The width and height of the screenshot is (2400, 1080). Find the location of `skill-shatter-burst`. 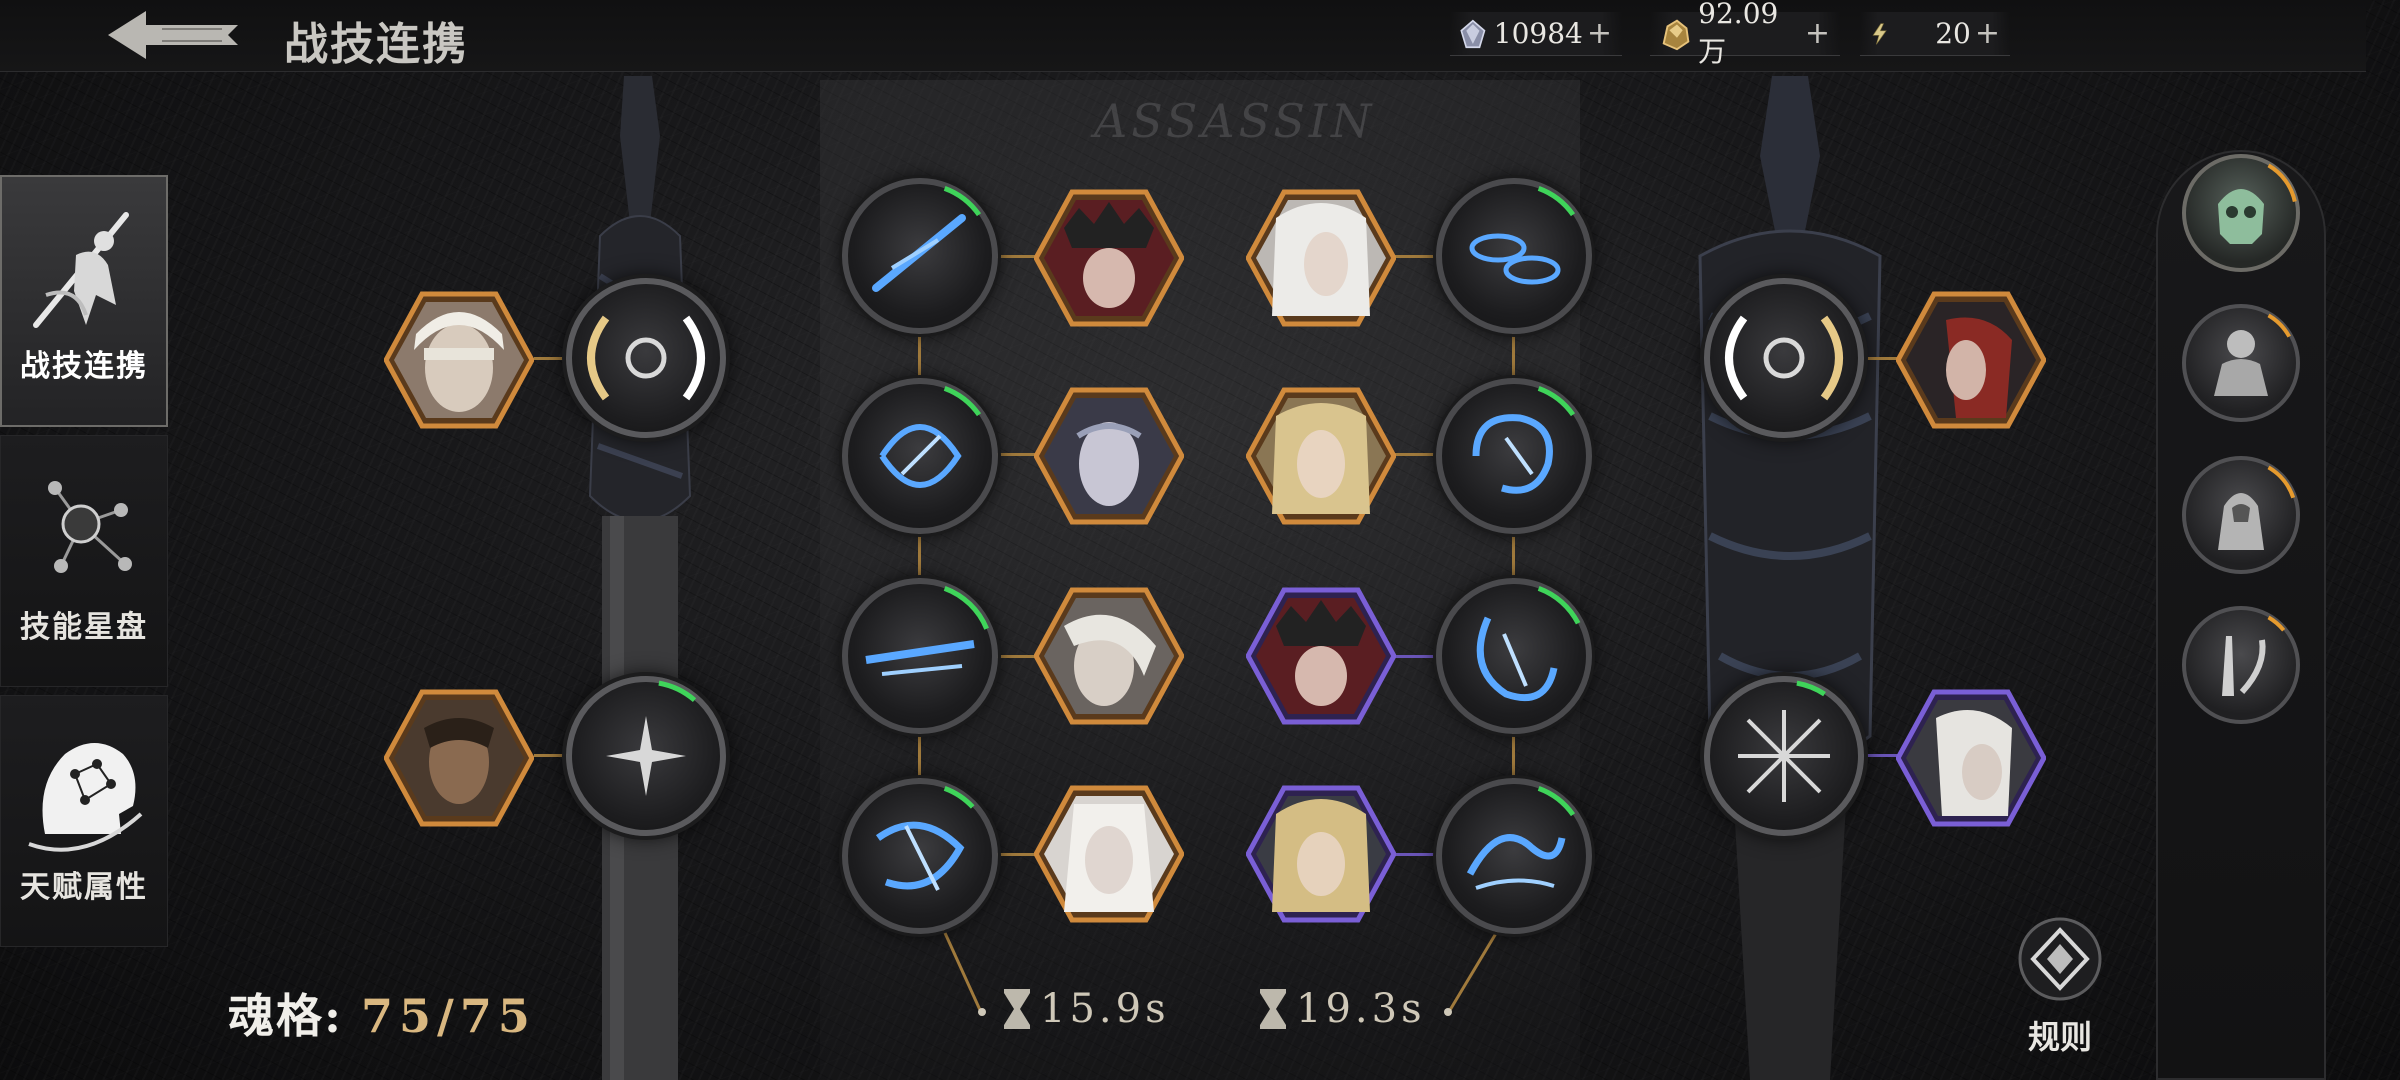

skill-shatter-burst is located at coordinates (646, 756).